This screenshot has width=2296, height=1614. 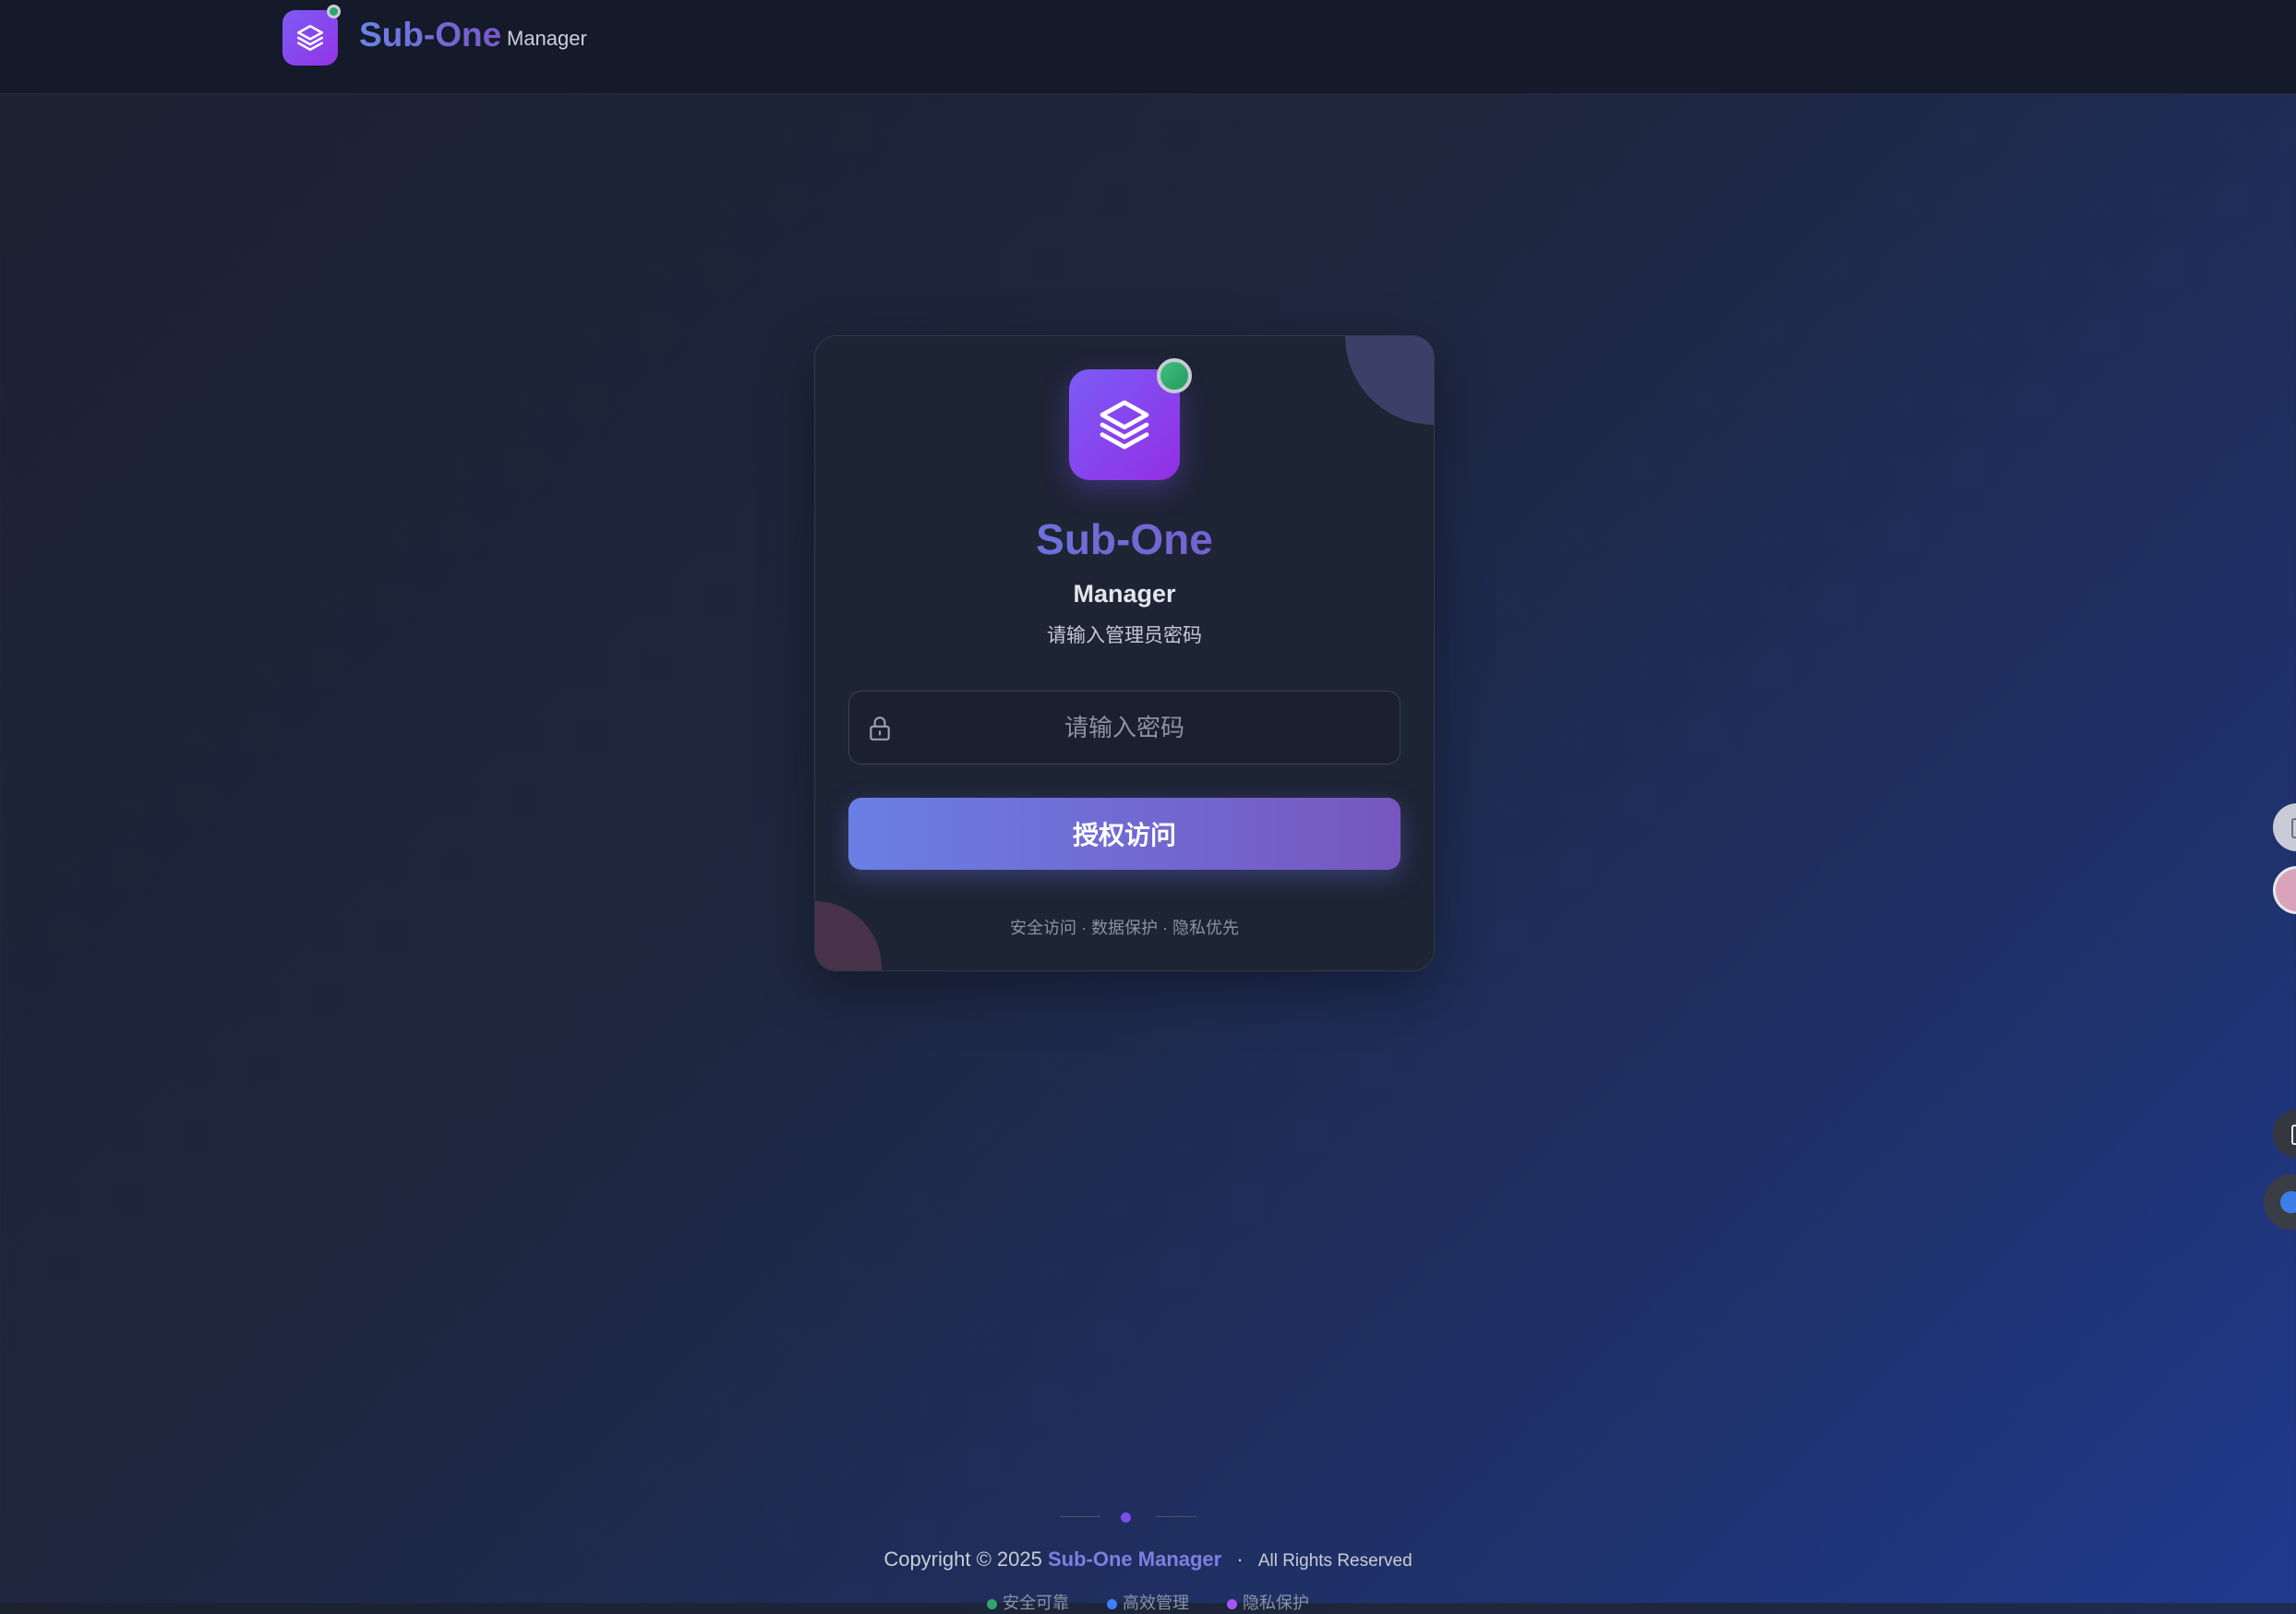 I want to click on feature-item: 高效管理, so click(x=1150, y=1603).